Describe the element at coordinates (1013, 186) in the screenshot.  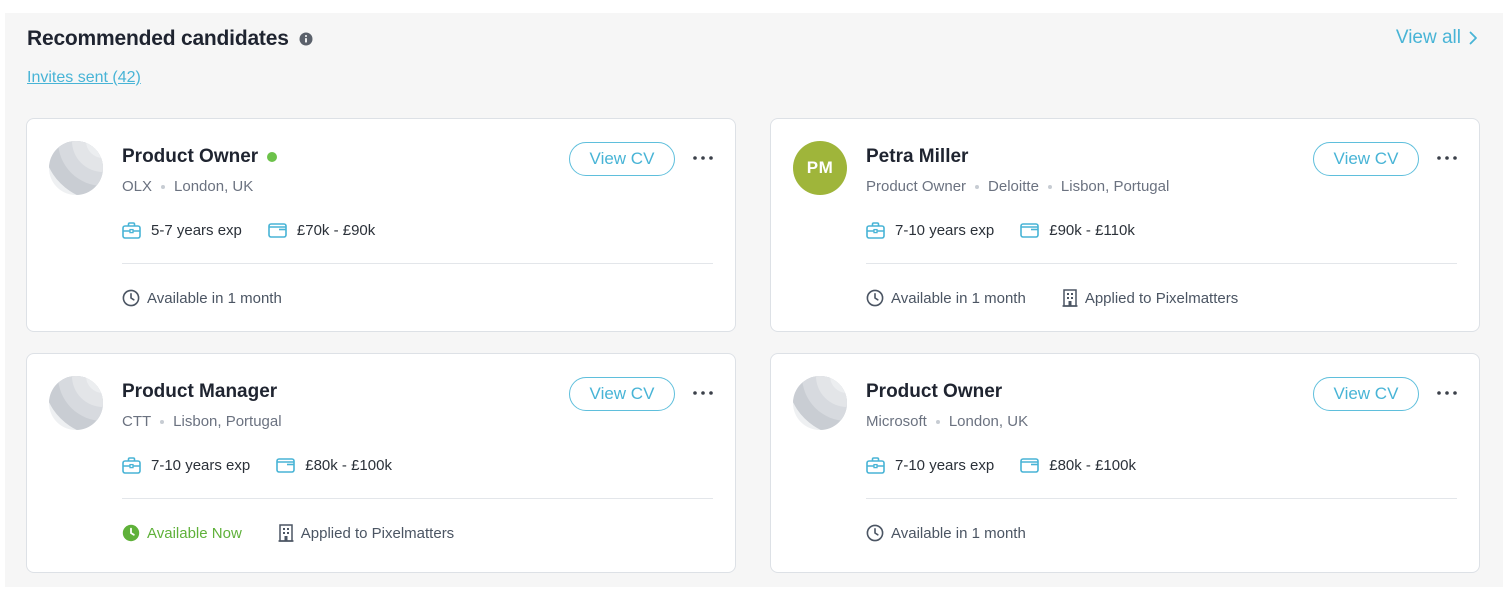
I see `meta-item: Deloitte` at that location.